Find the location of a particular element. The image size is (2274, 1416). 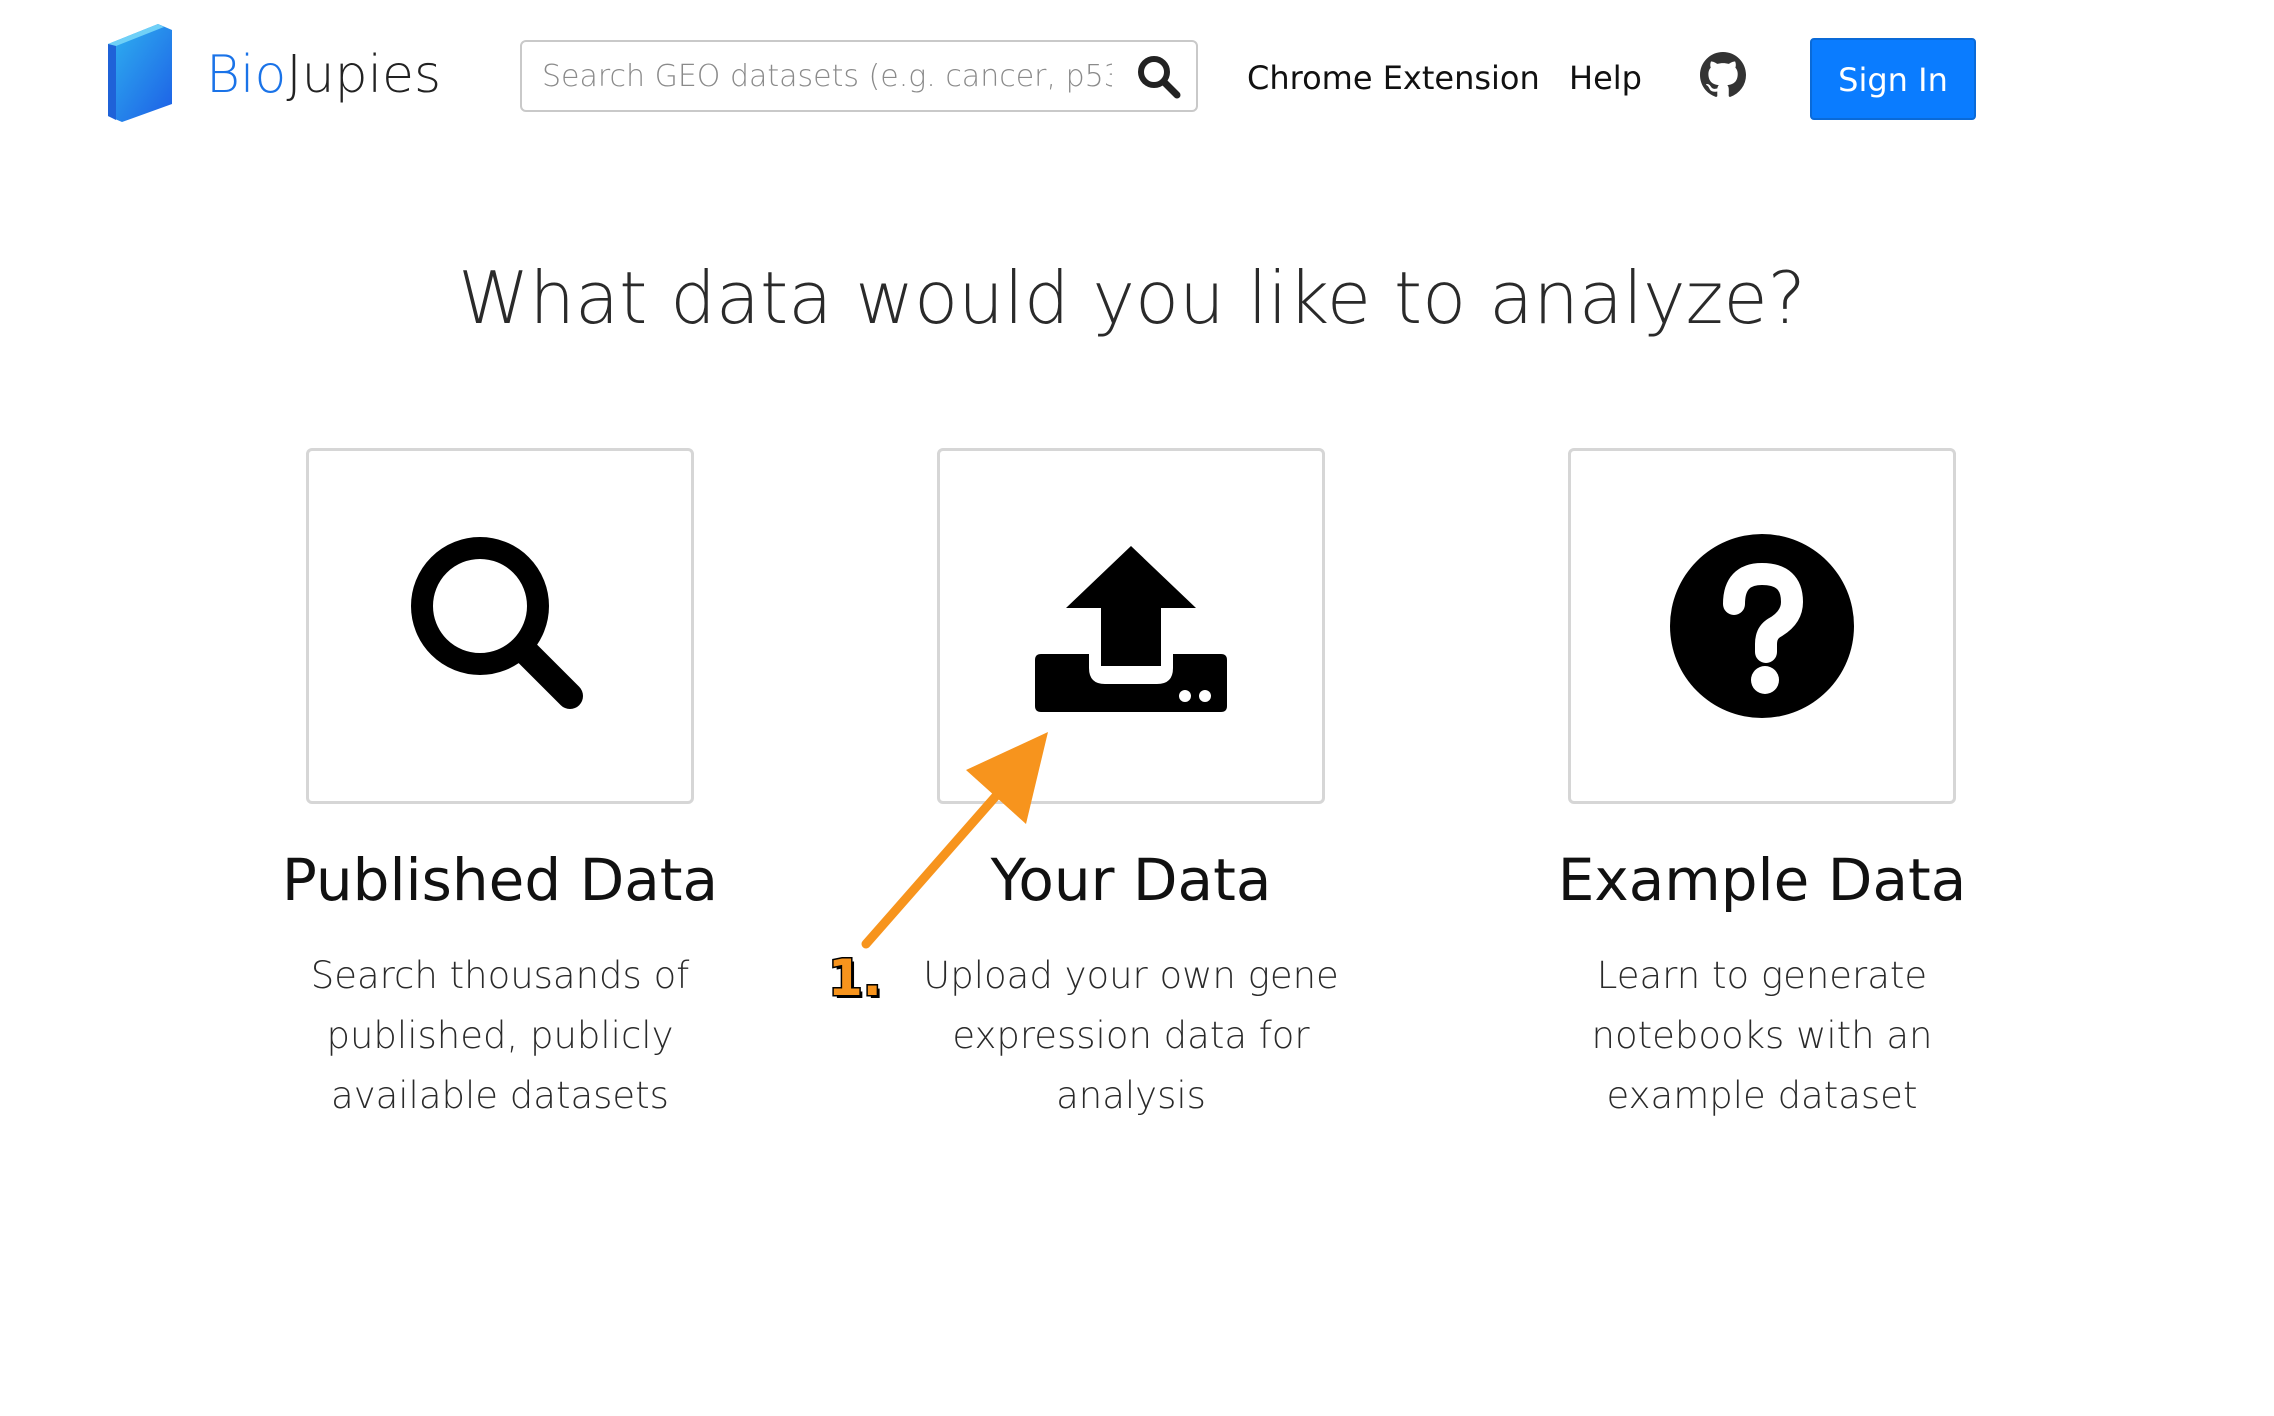

github-icon is located at coordinates (1723, 74).